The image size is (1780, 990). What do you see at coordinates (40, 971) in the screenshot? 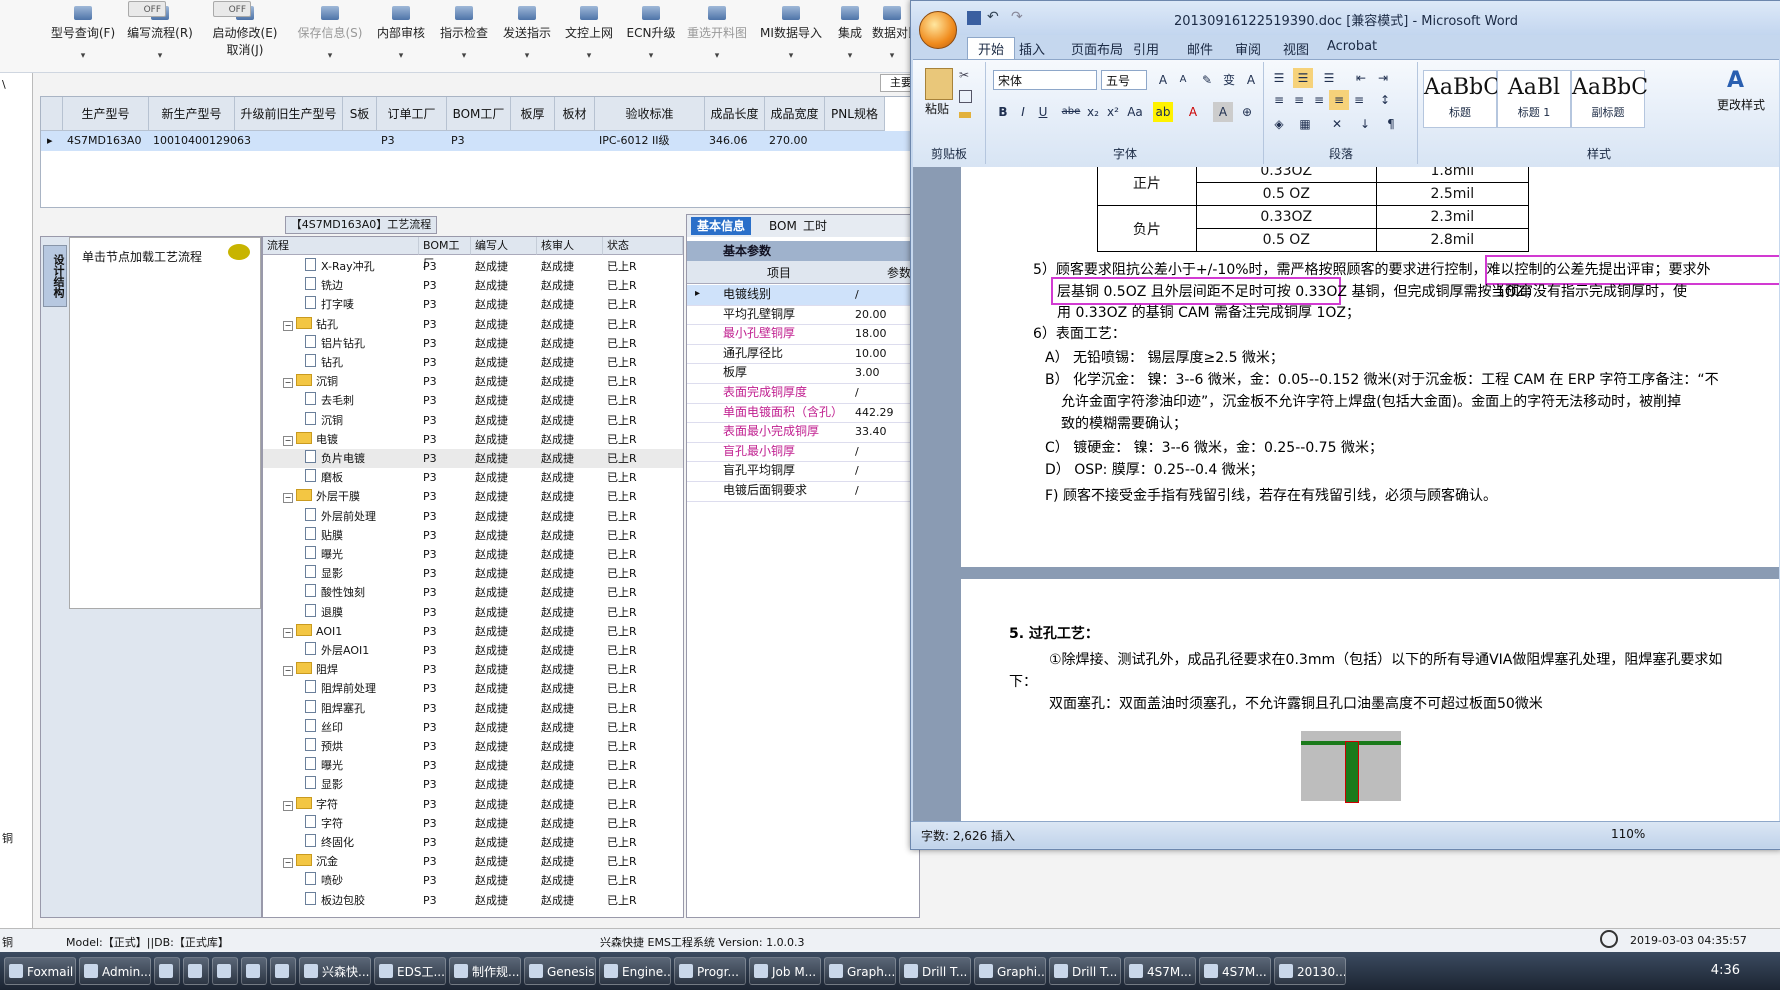
I see `taskbar-button-0: Foxmail` at bounding box center [40, 971].